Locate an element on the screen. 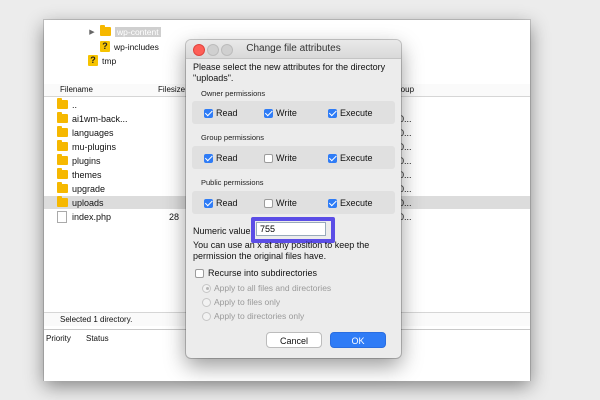 This screenshot has width=600, height=400. owner-permissions-group: Read Write Execute is located at coordinates (293, 112).